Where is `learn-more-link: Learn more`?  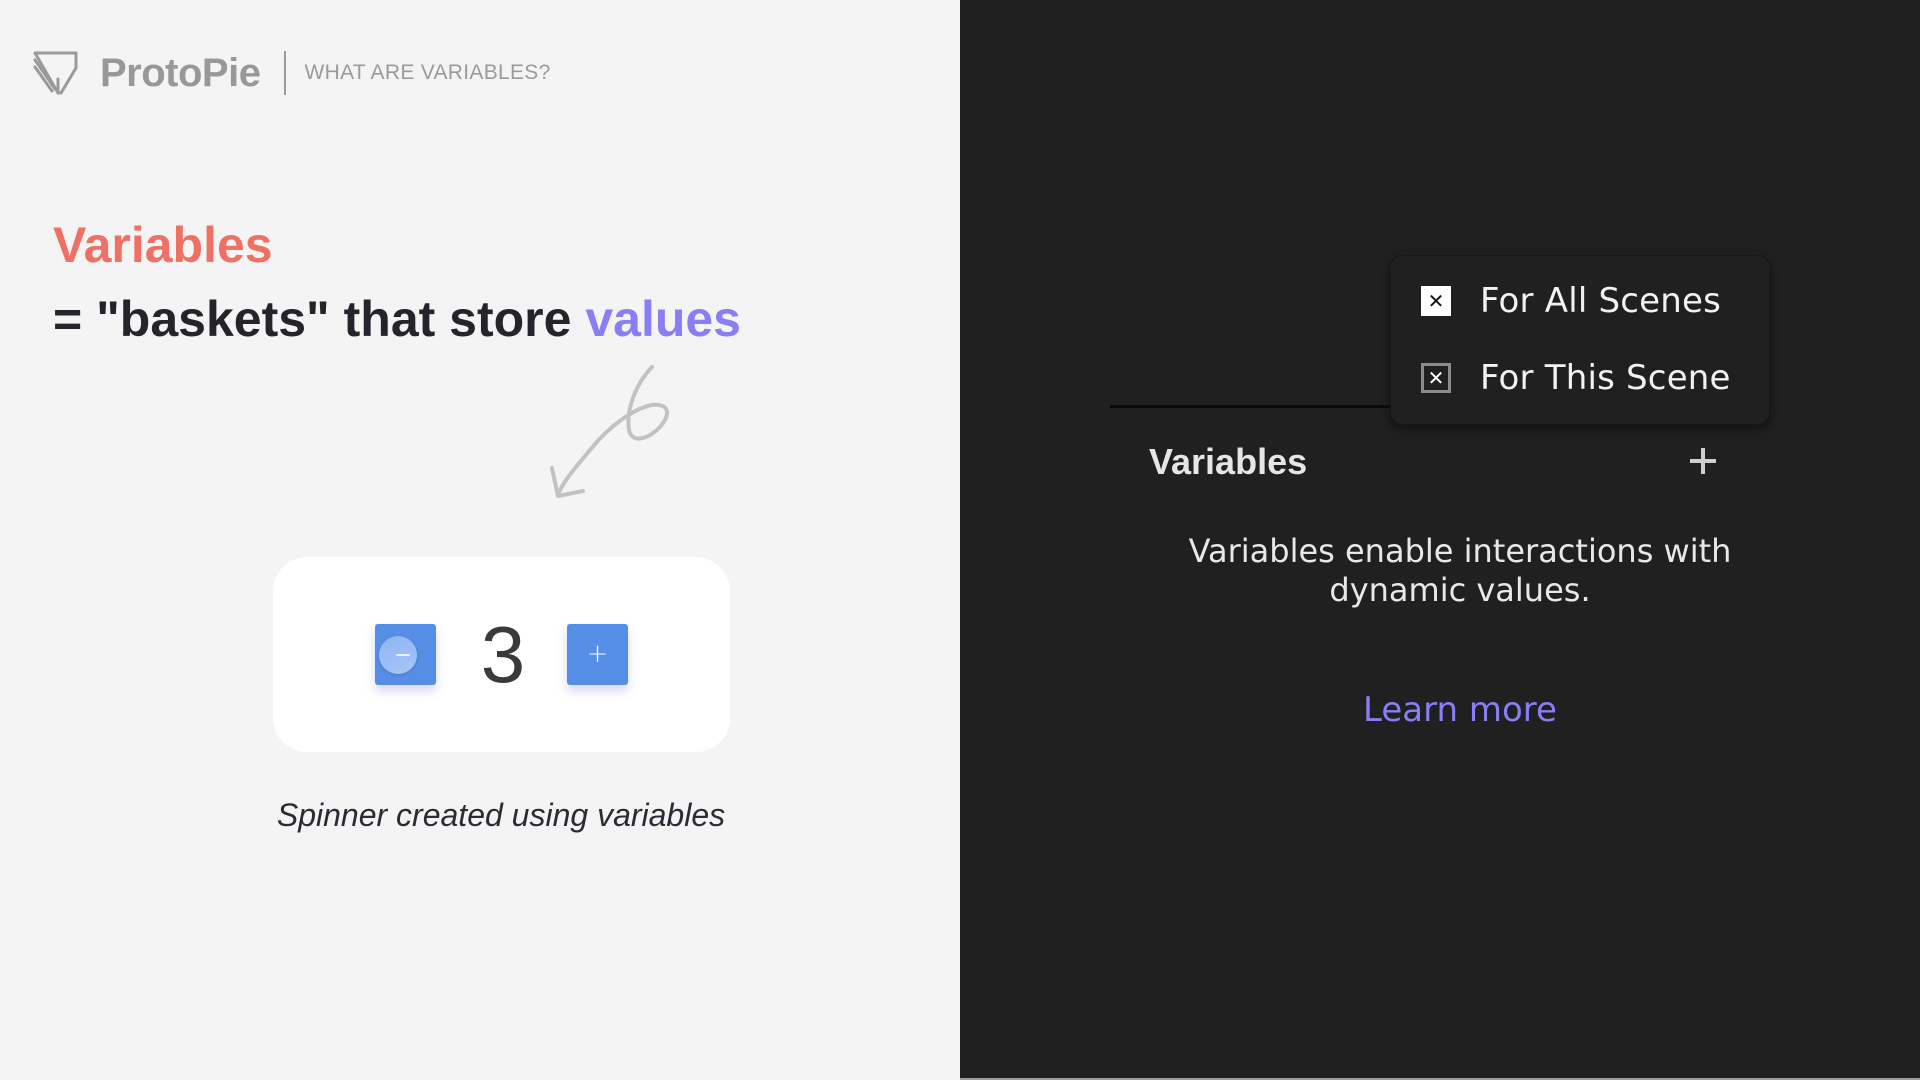
learn-more-link: Learn more is located at coordinates (1460, 710).